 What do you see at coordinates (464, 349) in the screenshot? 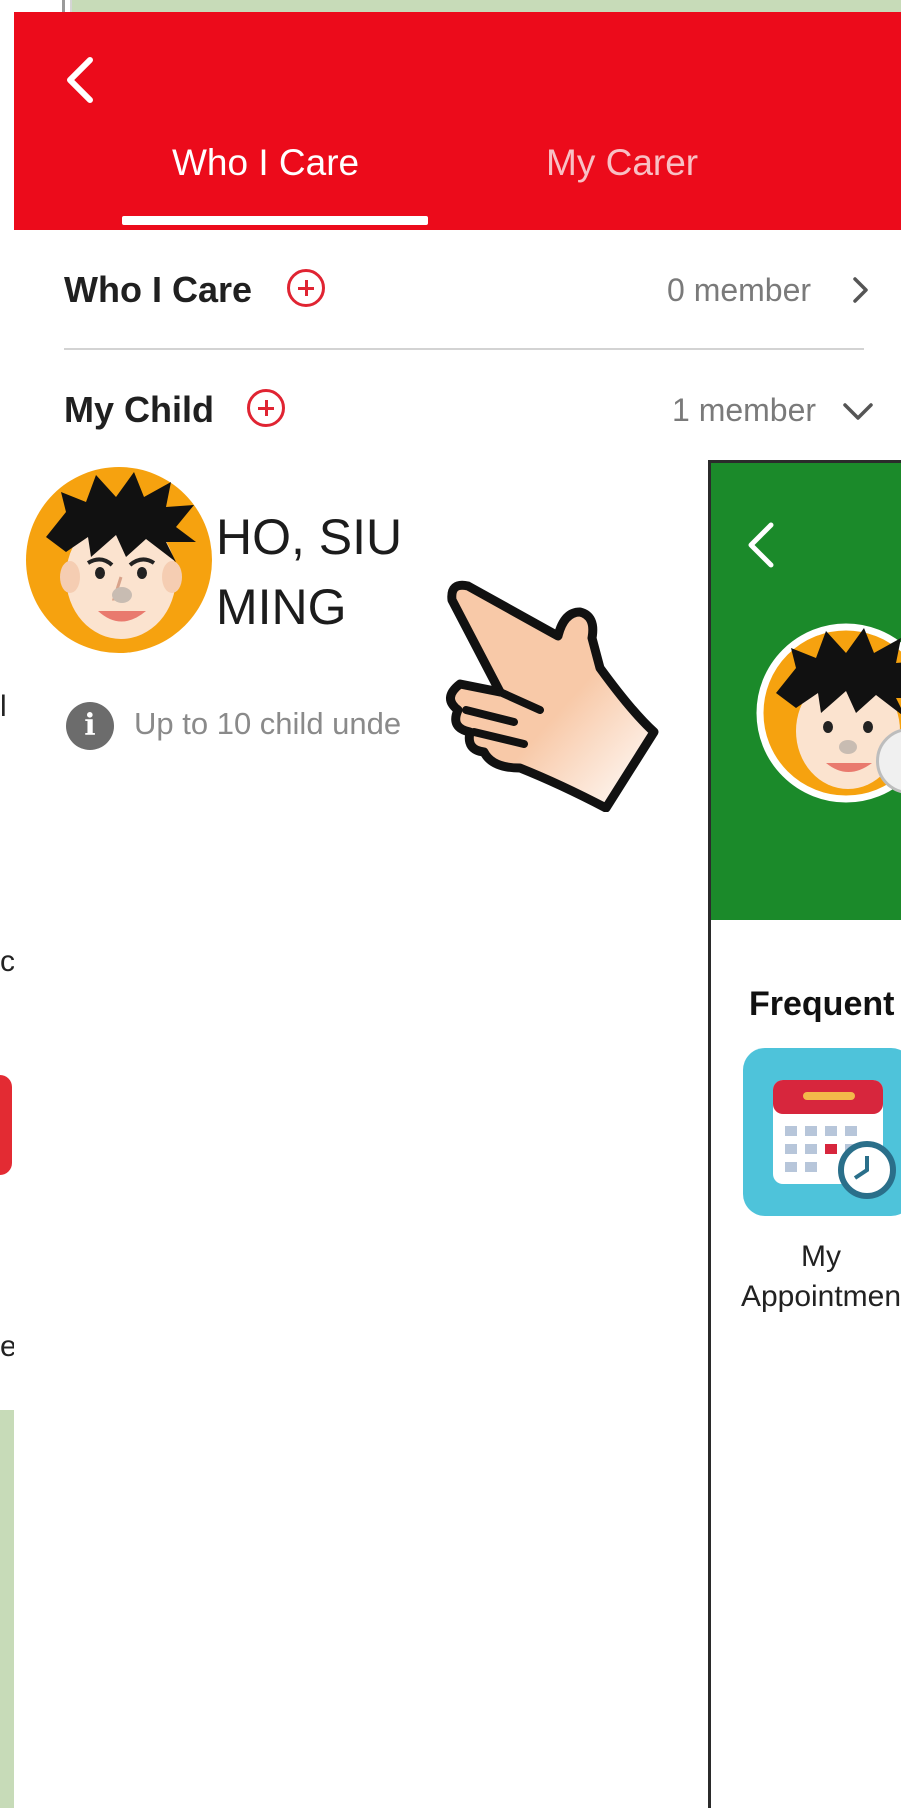
I see `section-divider` at bounding box center [464, 349].